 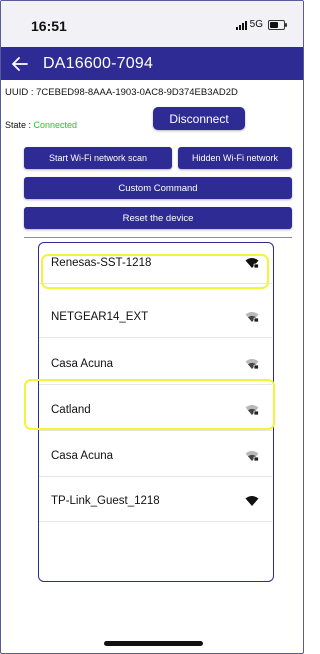 I want to click on battery-icon, so click(x=277, y=24).